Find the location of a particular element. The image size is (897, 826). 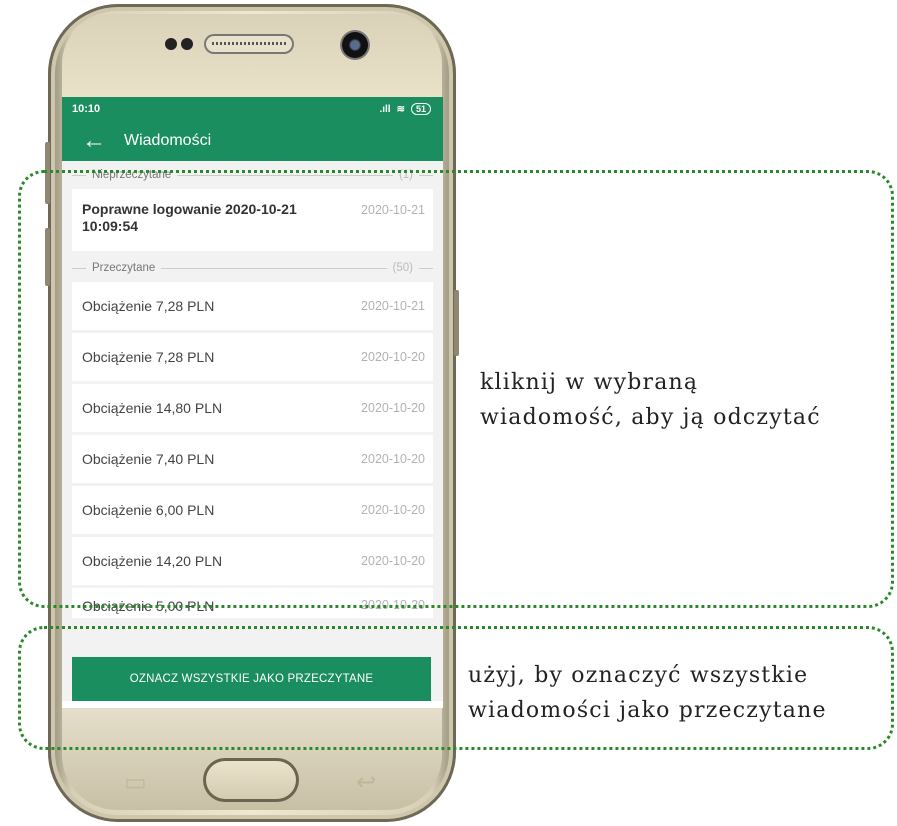

back-key-icon: ↩ is located at coordinates (366, 782).